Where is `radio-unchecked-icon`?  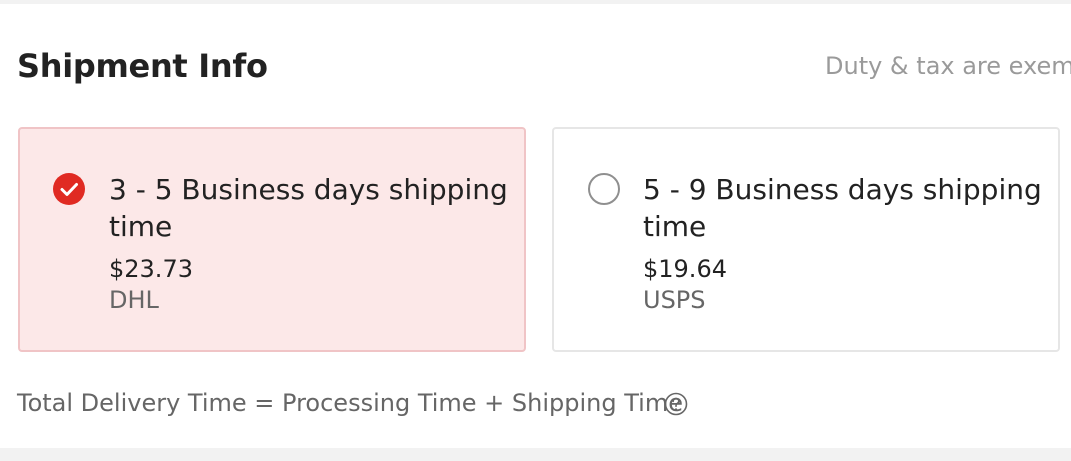 radio-unchecked-icon is located at coordinates (604, 189).